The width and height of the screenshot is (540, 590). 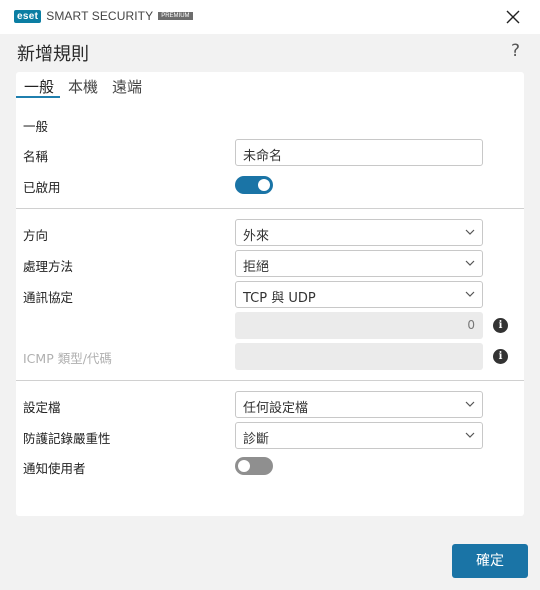 What do you see at coordinates (359, 263) in the screenshot?
I see `action-select: 拒絕` at bounding box center [359, 263].